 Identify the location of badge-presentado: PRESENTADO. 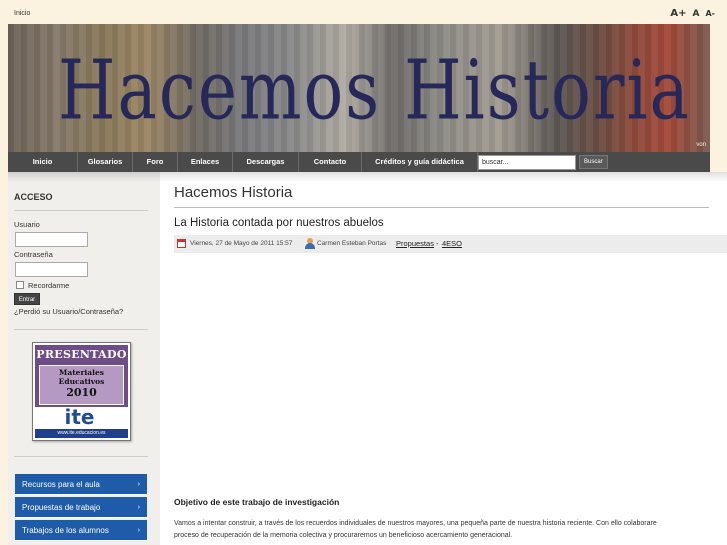
(81, 354).